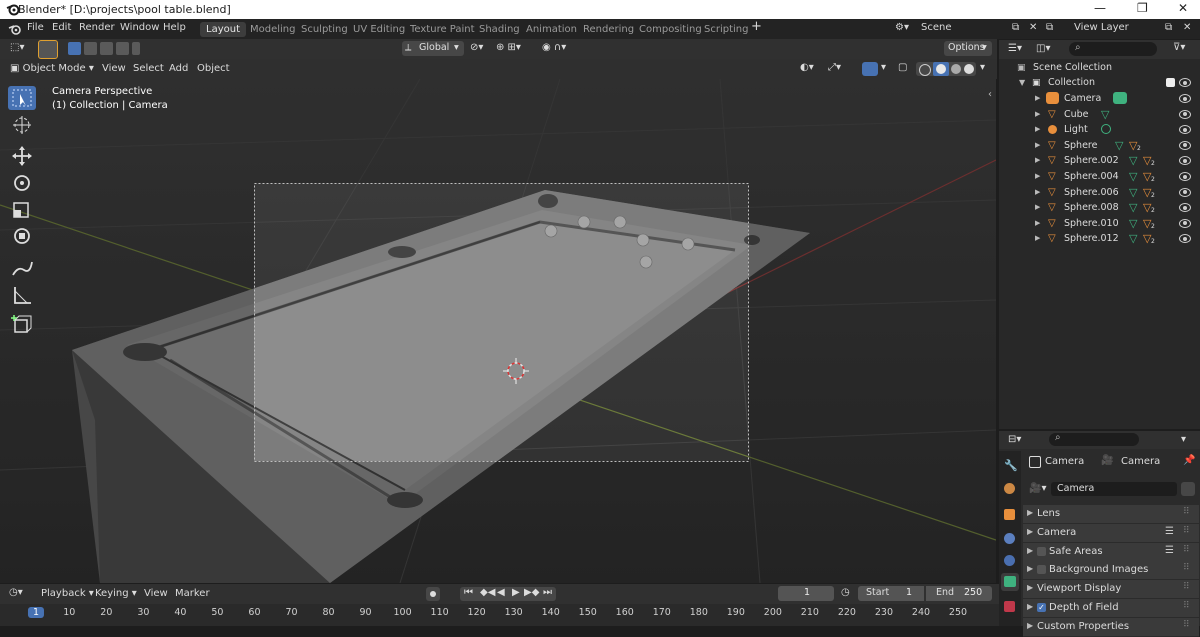 The width and height of the screenshot is (1200, 637). Describe the element at coordinates (97, 27) in the screenshot. I see `menu-render: Render` at that location.